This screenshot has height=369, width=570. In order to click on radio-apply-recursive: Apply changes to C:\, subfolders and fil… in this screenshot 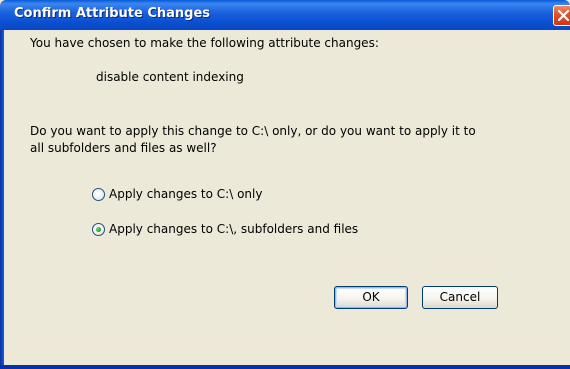, I will do `click(225, 229)`.